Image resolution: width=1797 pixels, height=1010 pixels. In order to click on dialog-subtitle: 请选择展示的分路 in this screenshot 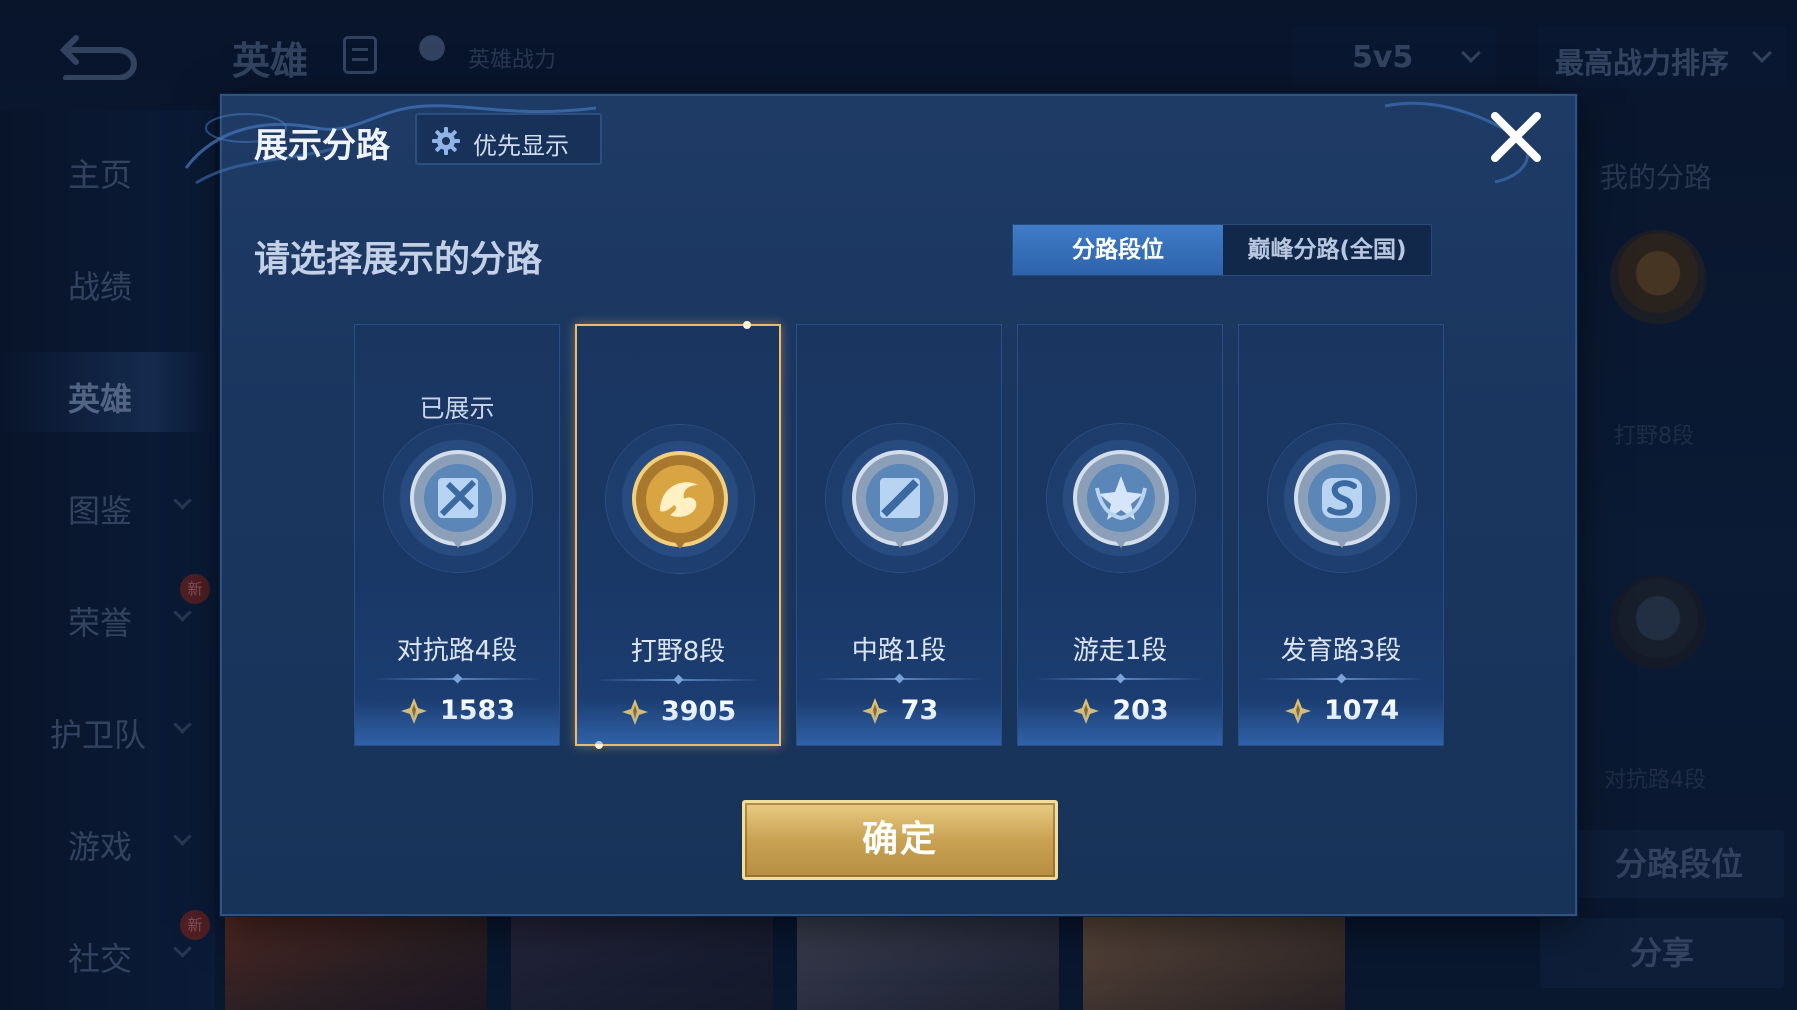, I will do `click(398, 259)`.